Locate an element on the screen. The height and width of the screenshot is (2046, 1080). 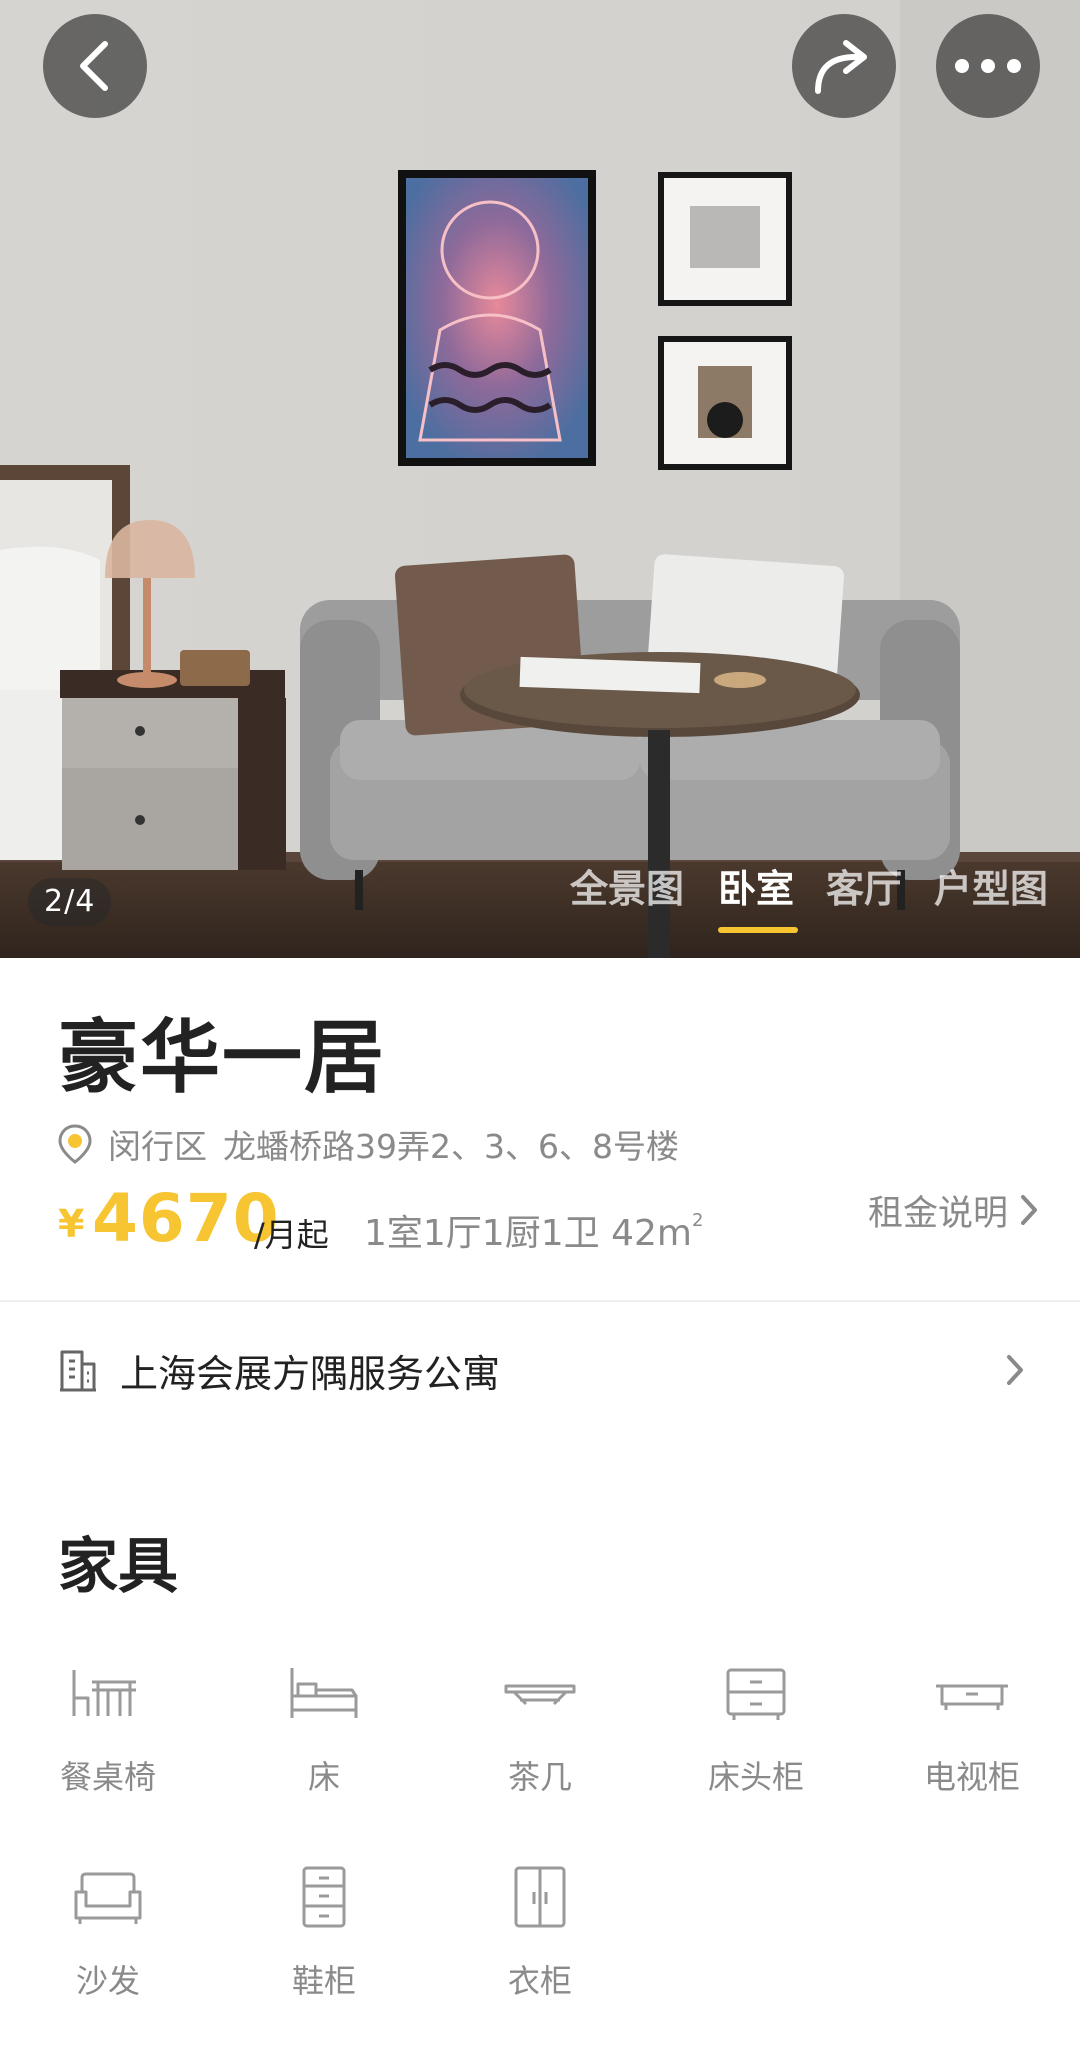
room-layout: 1室1厅1厨1卫 is located at coordinates (482, 1233).